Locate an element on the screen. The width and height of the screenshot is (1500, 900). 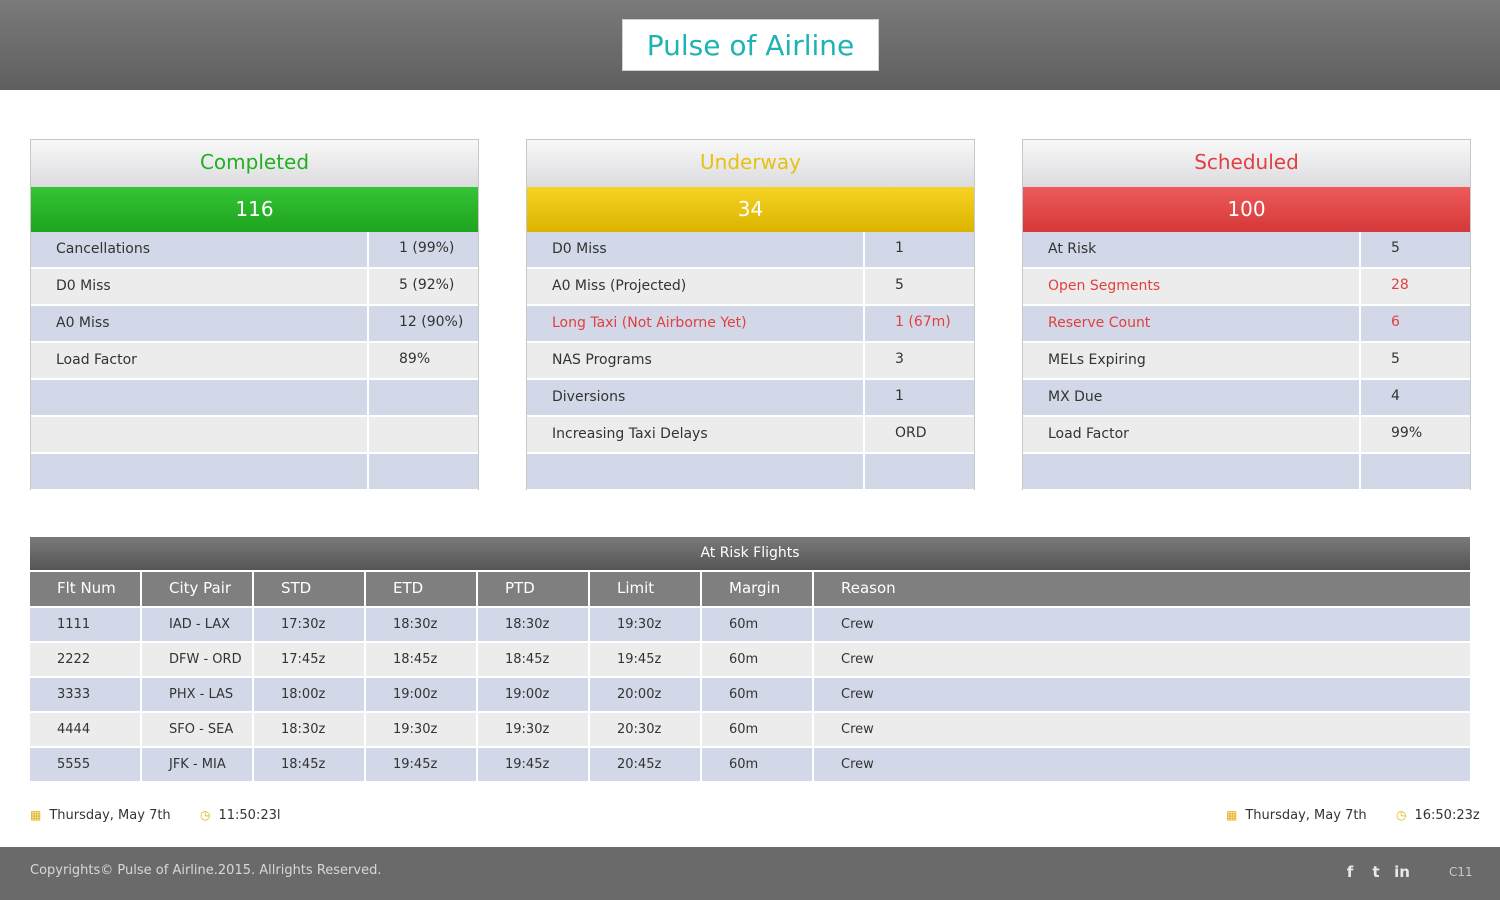
zulu-date: ▦ Thursday, May 7th is located at coordinates (1296, 815).